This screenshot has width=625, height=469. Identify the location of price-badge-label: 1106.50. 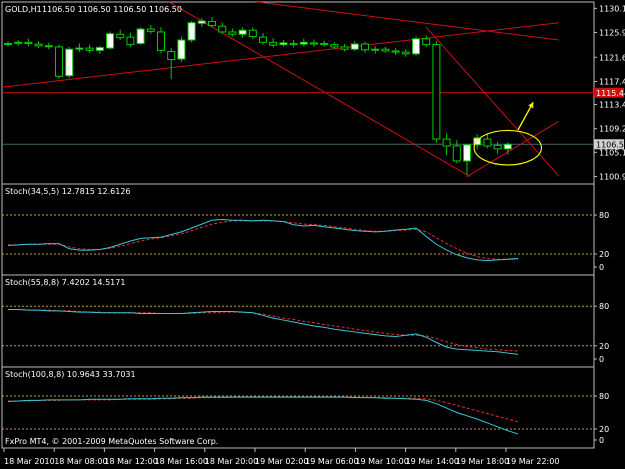
(610, 144).